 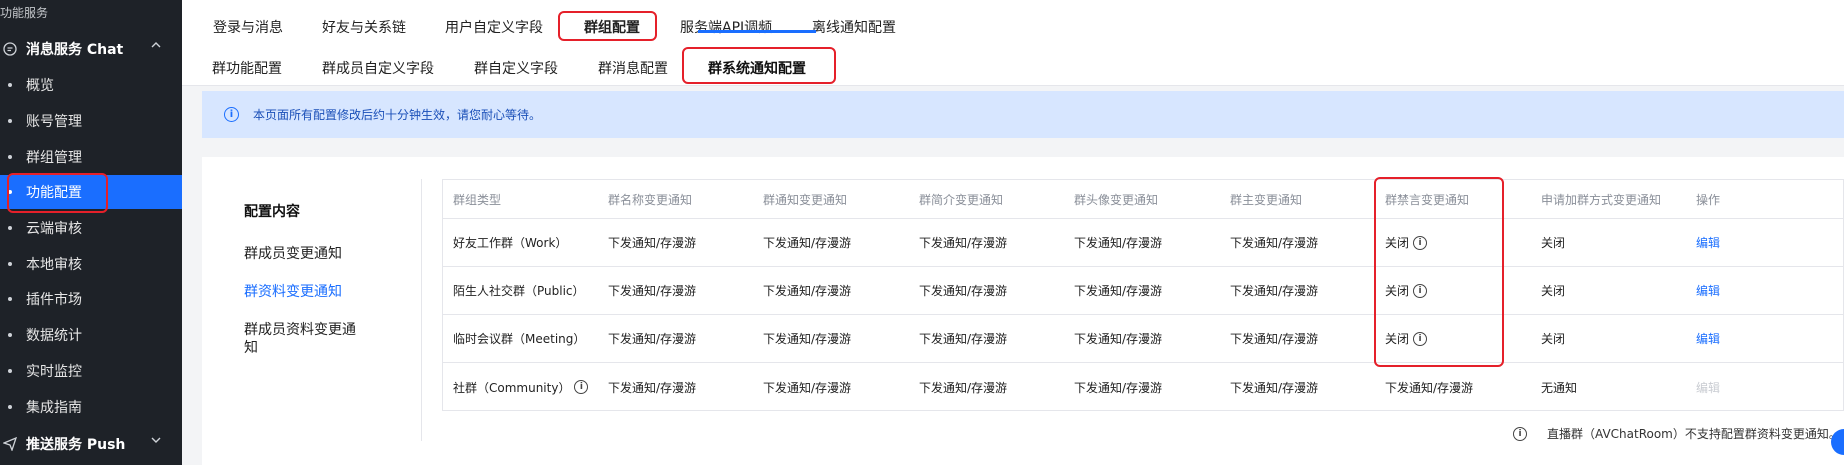 I want to click on chat-bubble-icon, so click(x=10, y=49).